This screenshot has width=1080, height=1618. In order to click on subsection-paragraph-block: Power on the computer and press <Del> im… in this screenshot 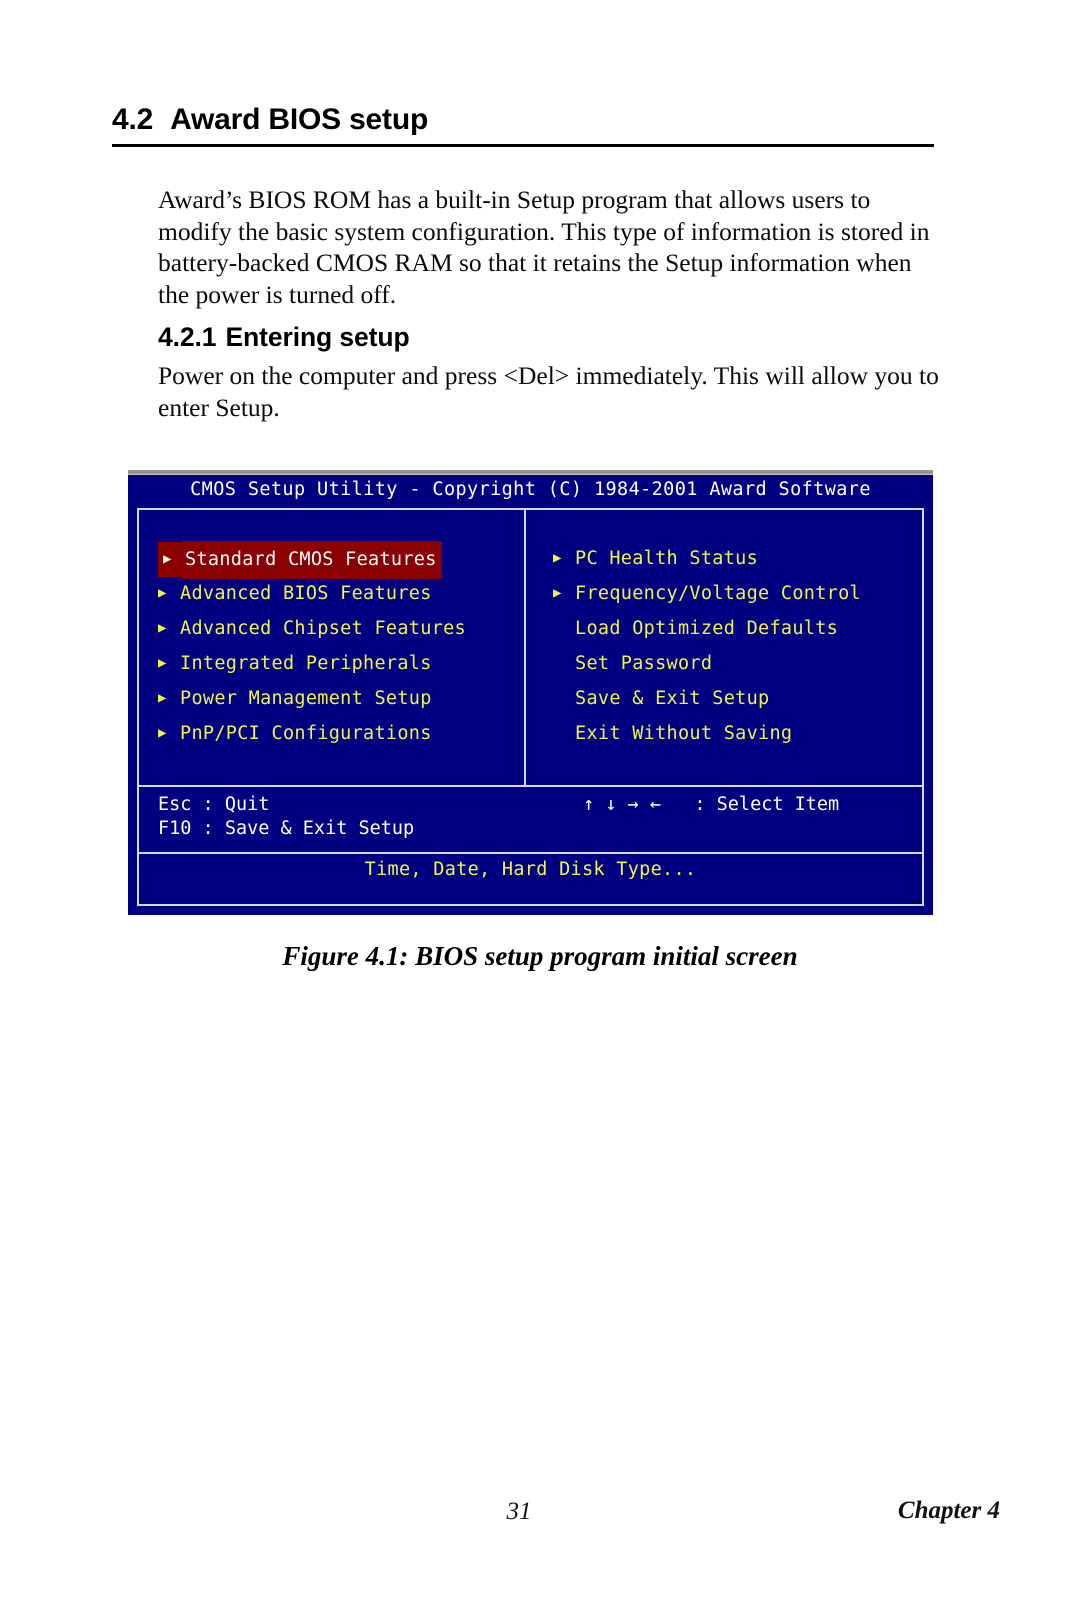, I will do `click(549, 391)`.